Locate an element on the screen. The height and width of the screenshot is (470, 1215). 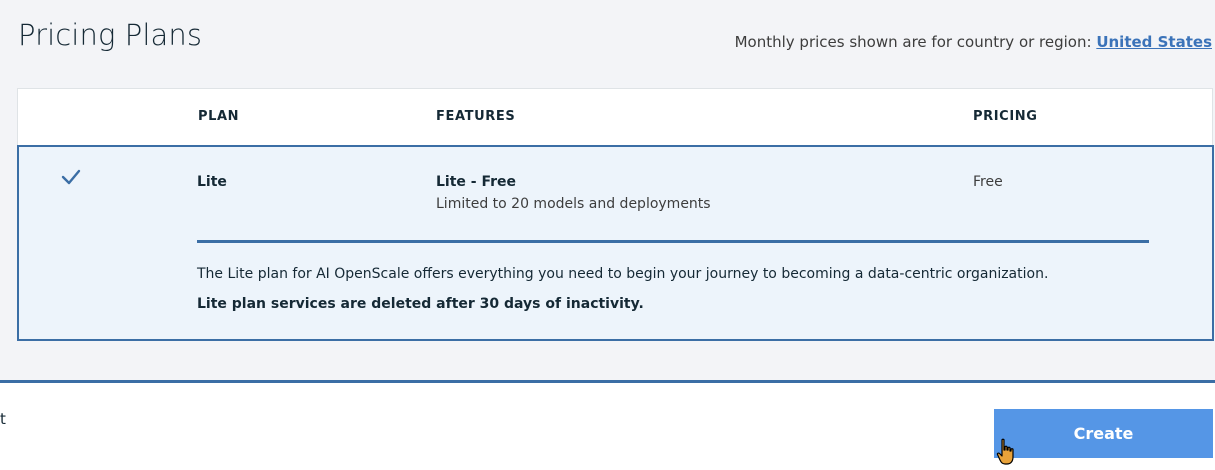
column-header-features: FEATURES is located at coordinates (476, 116).